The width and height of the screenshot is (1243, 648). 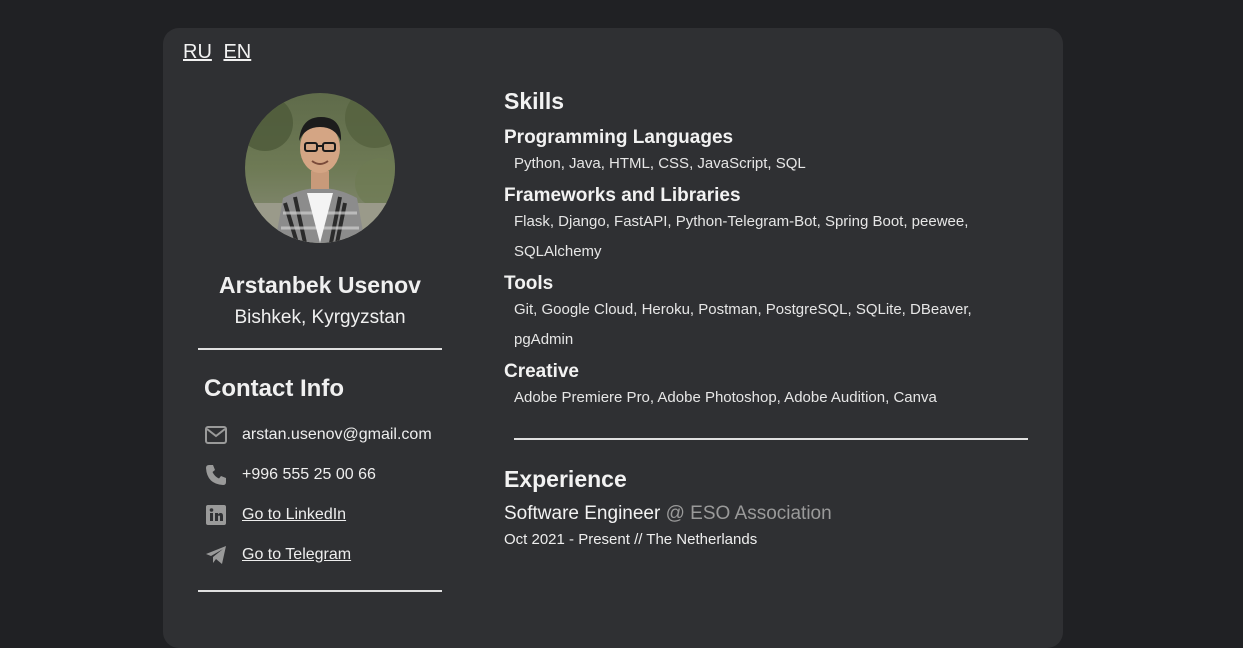 What do you see at coordinates (216, 475) in the screenshot?
I see `phone-icon` at bounding box center [216, 475].